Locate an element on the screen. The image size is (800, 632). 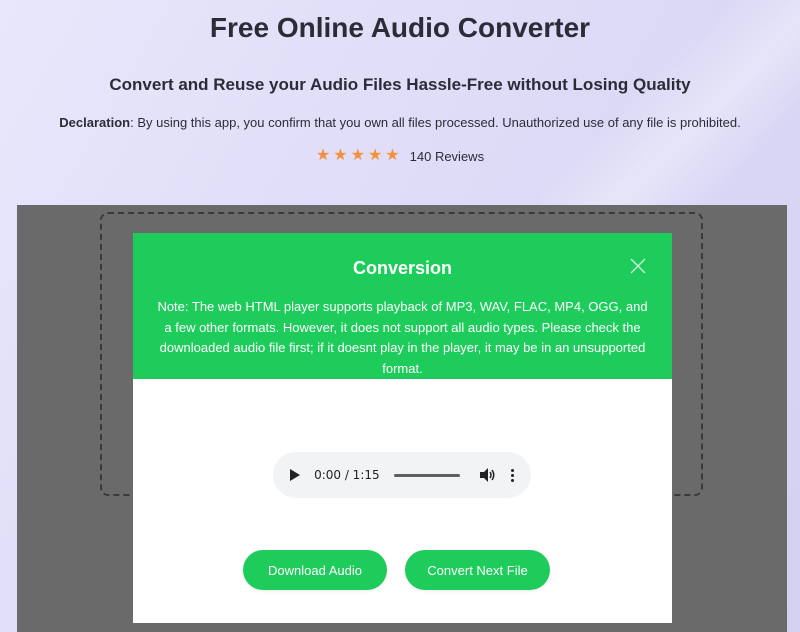
review-count: 140 Reviews is located at coordinates (447, 156).